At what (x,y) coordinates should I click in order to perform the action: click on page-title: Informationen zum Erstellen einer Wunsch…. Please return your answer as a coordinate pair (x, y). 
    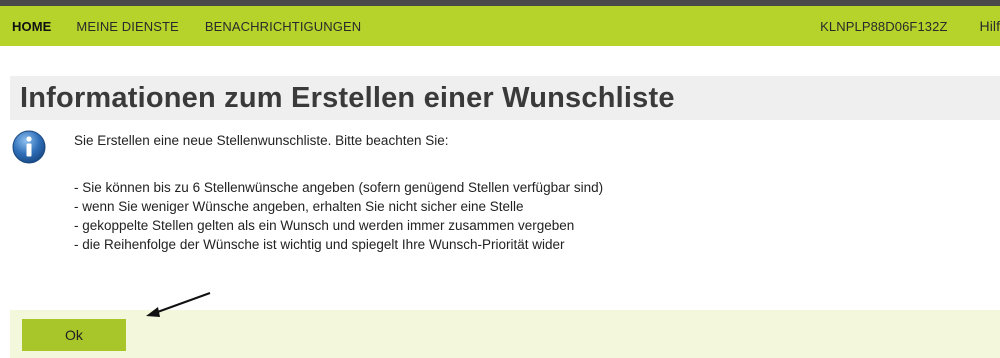
    Looking at the image, I should click on (347, 97).